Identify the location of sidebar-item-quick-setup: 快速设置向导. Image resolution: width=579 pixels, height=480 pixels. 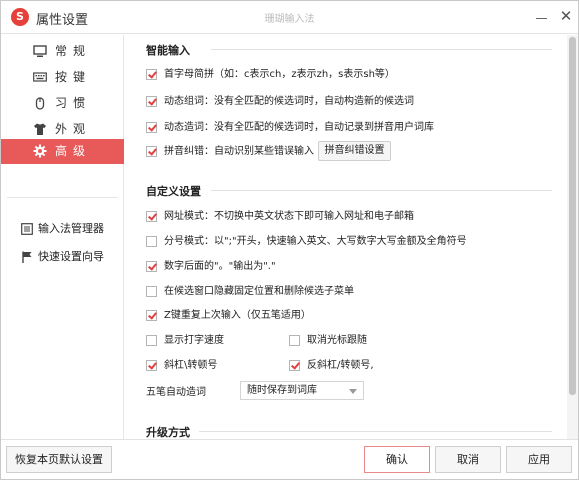
(62, 257).